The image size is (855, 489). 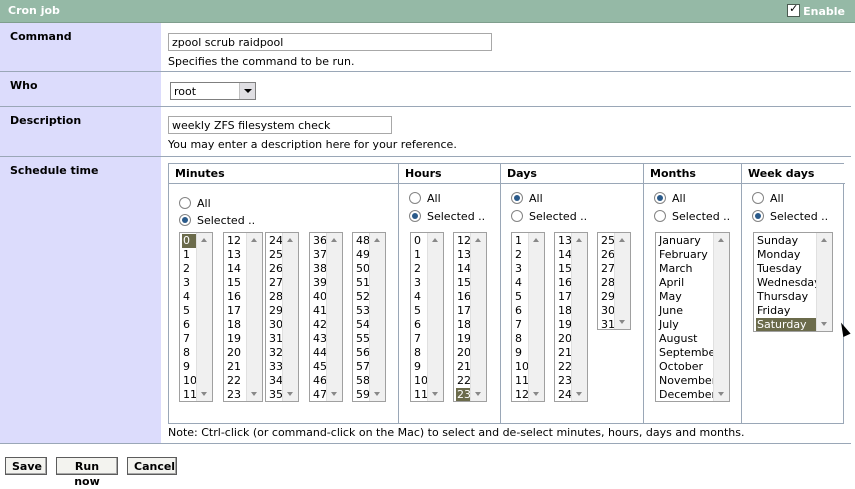 What do you see at coordinates (152, 466) in the screenshot?
I see `cancel-button: Cancel` at bounding box center [152, 466].